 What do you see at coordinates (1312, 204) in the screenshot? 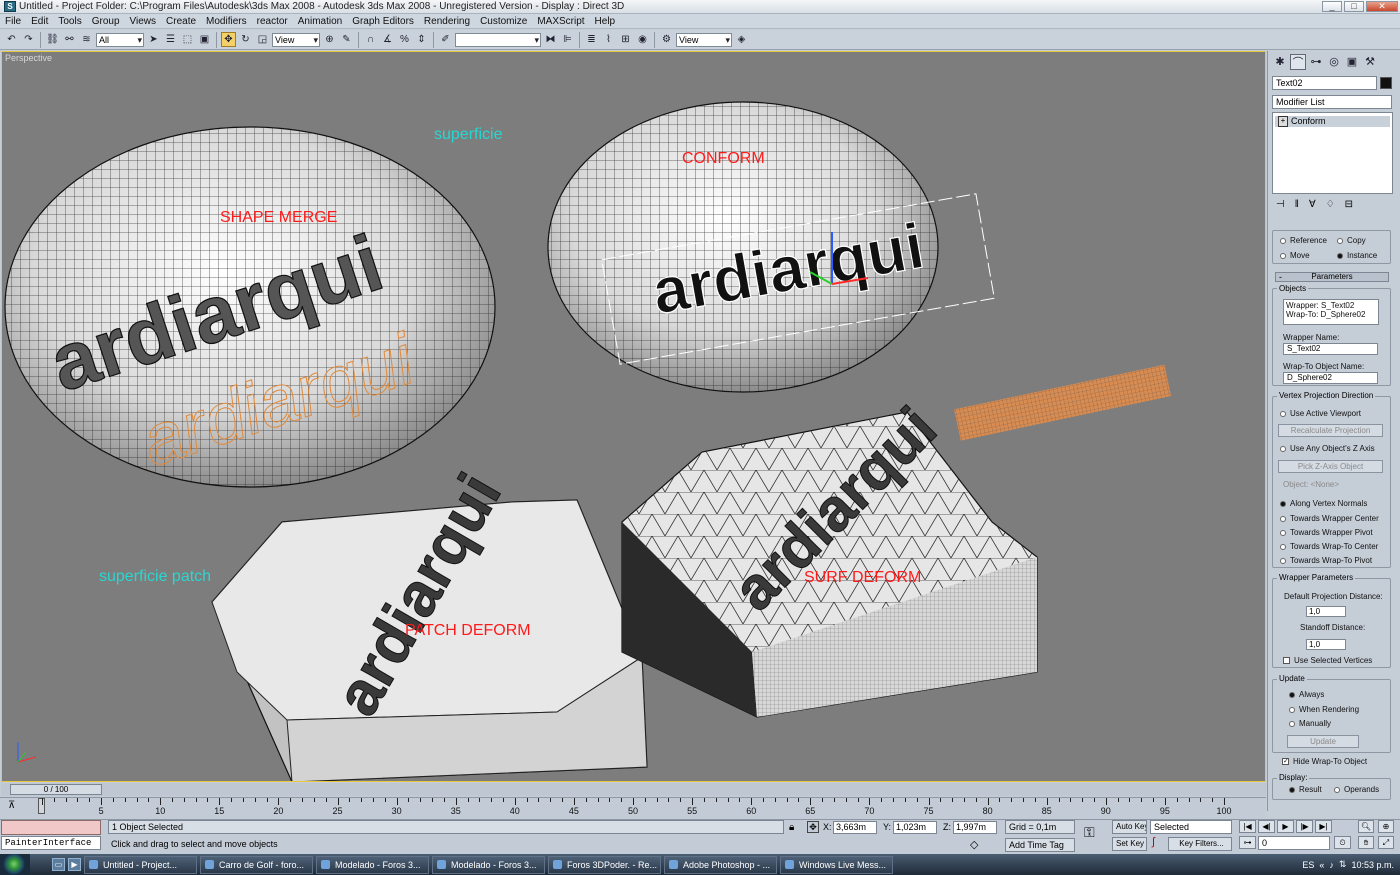
I see `make-unique-icon: ∀` at bounding box center [1312, 204].